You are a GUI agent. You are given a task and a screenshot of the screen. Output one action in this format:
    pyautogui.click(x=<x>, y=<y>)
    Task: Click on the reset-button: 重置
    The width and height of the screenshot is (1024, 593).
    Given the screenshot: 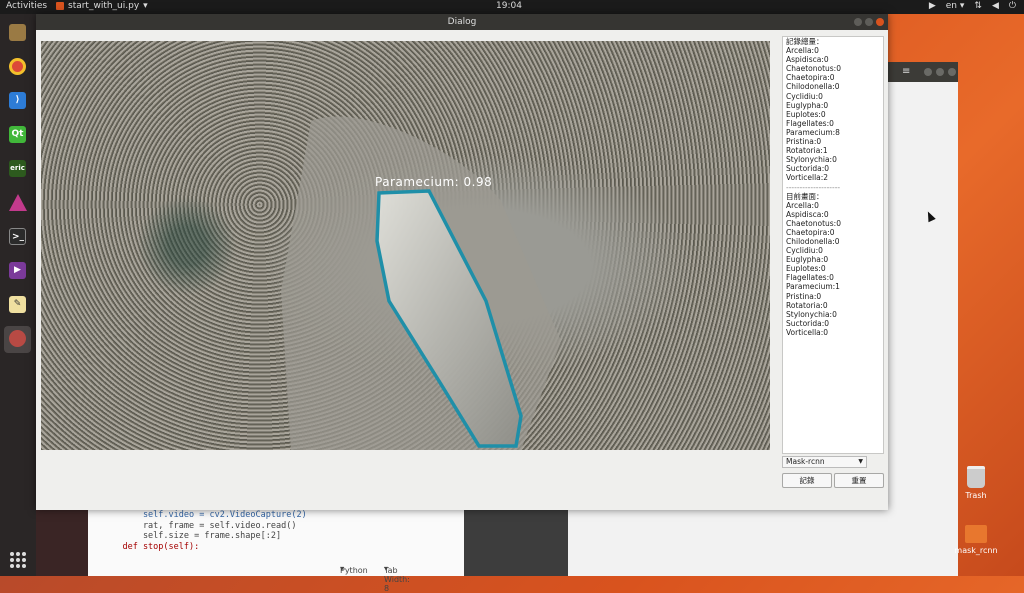 What is the action you would take?
    pyautogui.click(x=859, y=480)
    